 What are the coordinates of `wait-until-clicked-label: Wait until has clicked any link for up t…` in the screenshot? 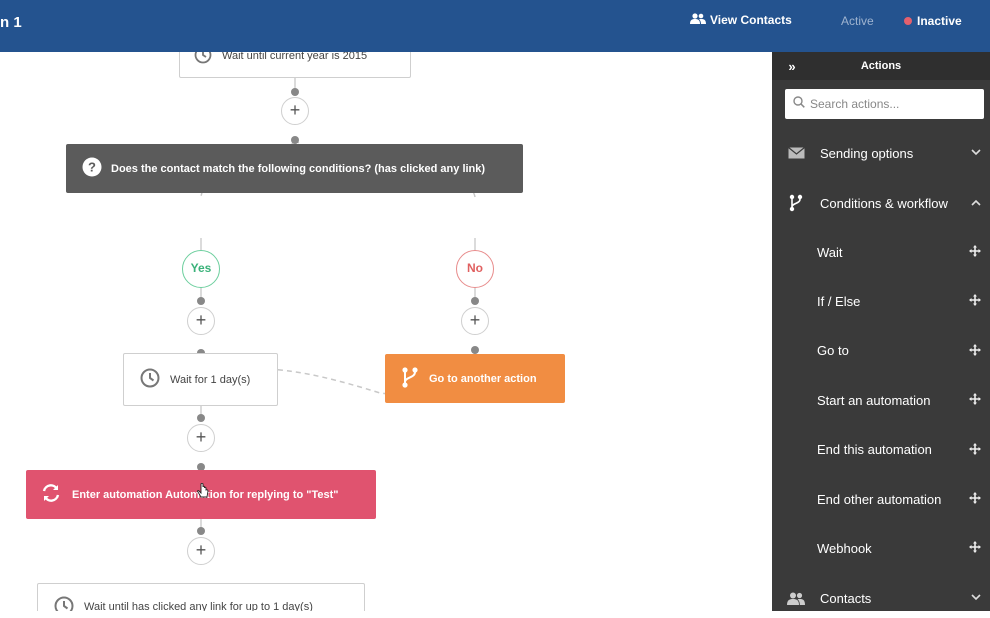 It's located at (198, 606).